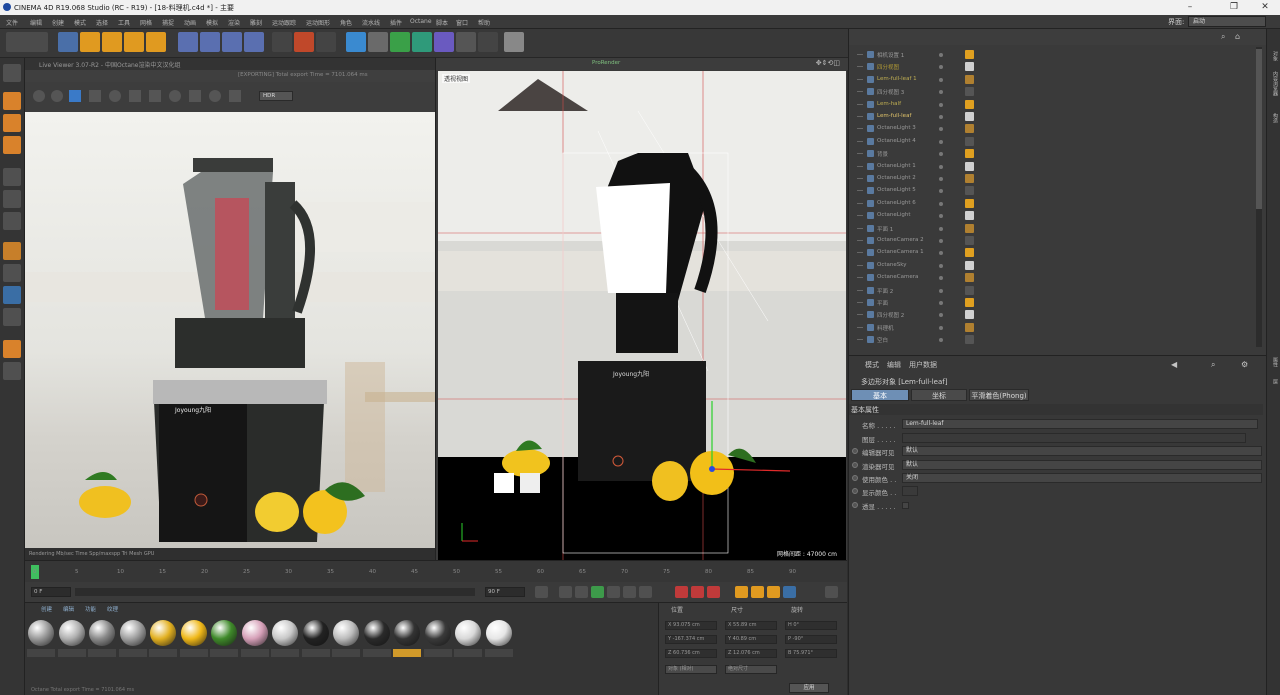 The image size is (1280, 695). What do you see at coordinates (773, 592) in the screenshot?
I see `rotation-key-icon` at bounding box center [773, 592].